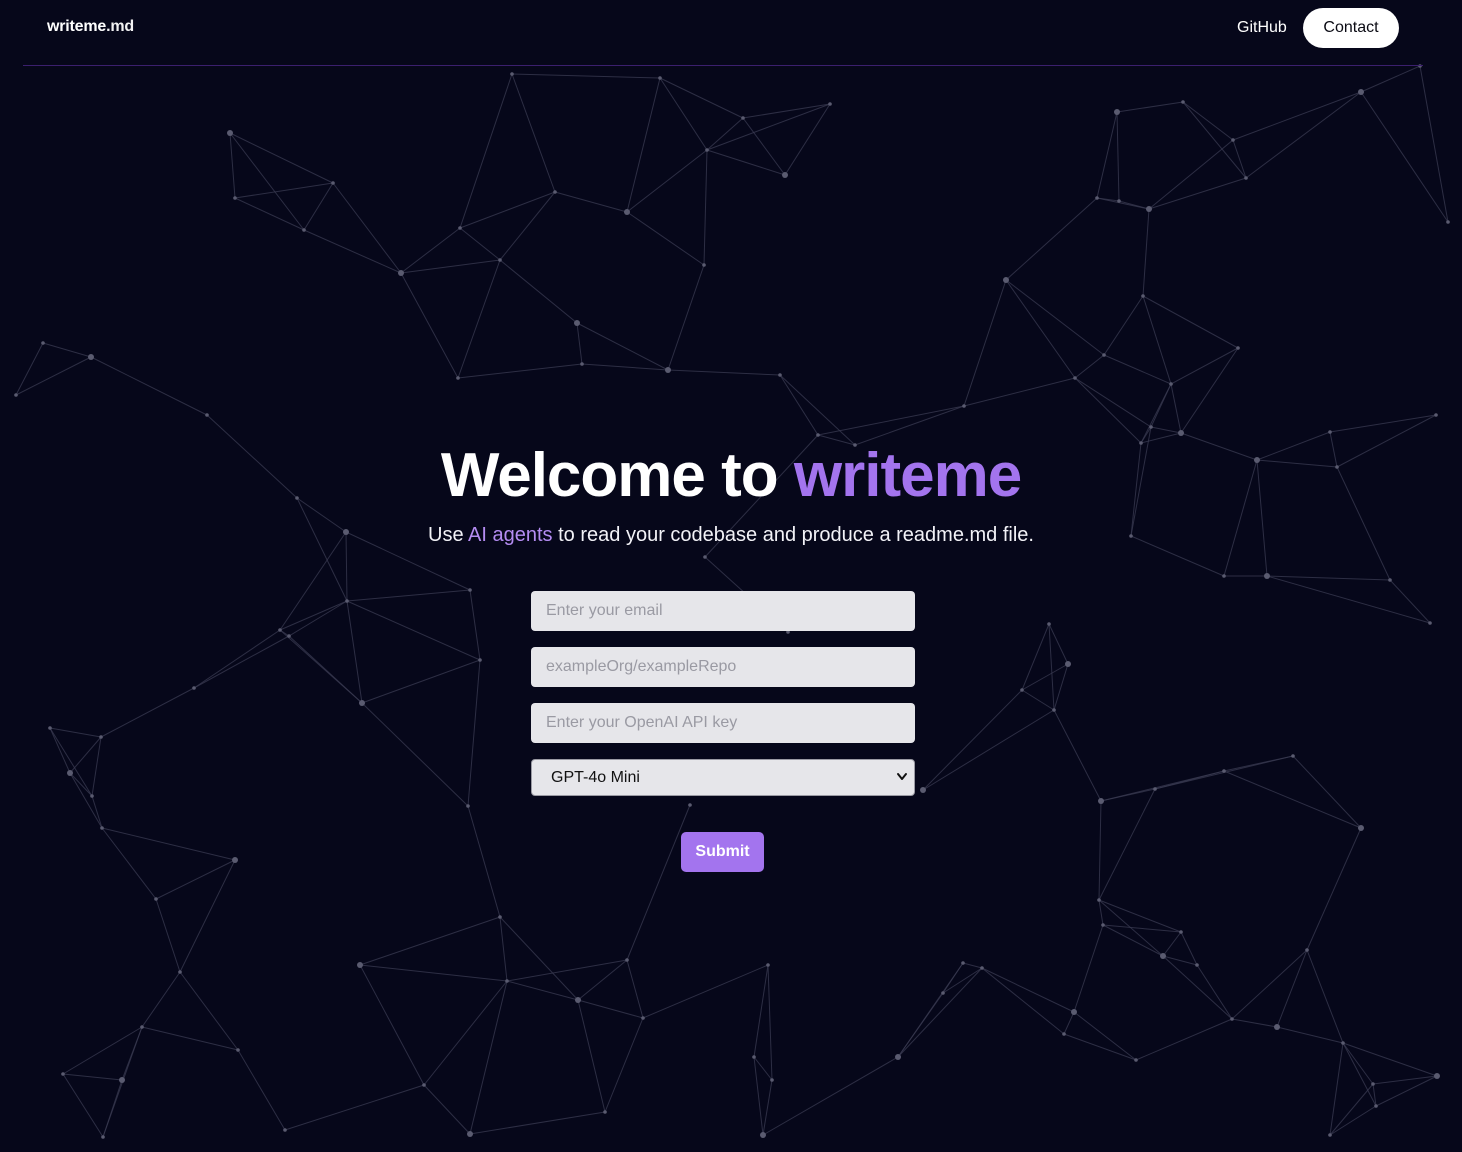 Image resolution: width=1462 pixels, height=1152 pixels. I want to click on submit-button: Submit, so click(722, 852).